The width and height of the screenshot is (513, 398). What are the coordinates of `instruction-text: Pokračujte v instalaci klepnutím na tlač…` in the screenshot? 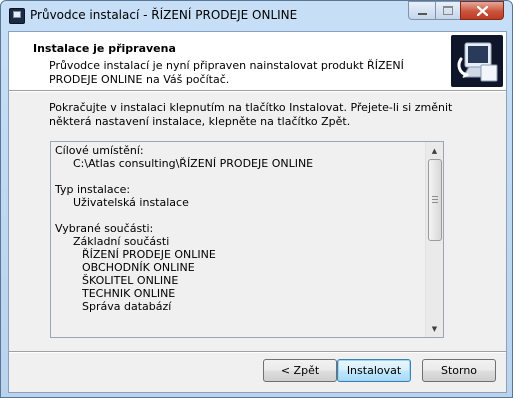 It's located at (251, 114).